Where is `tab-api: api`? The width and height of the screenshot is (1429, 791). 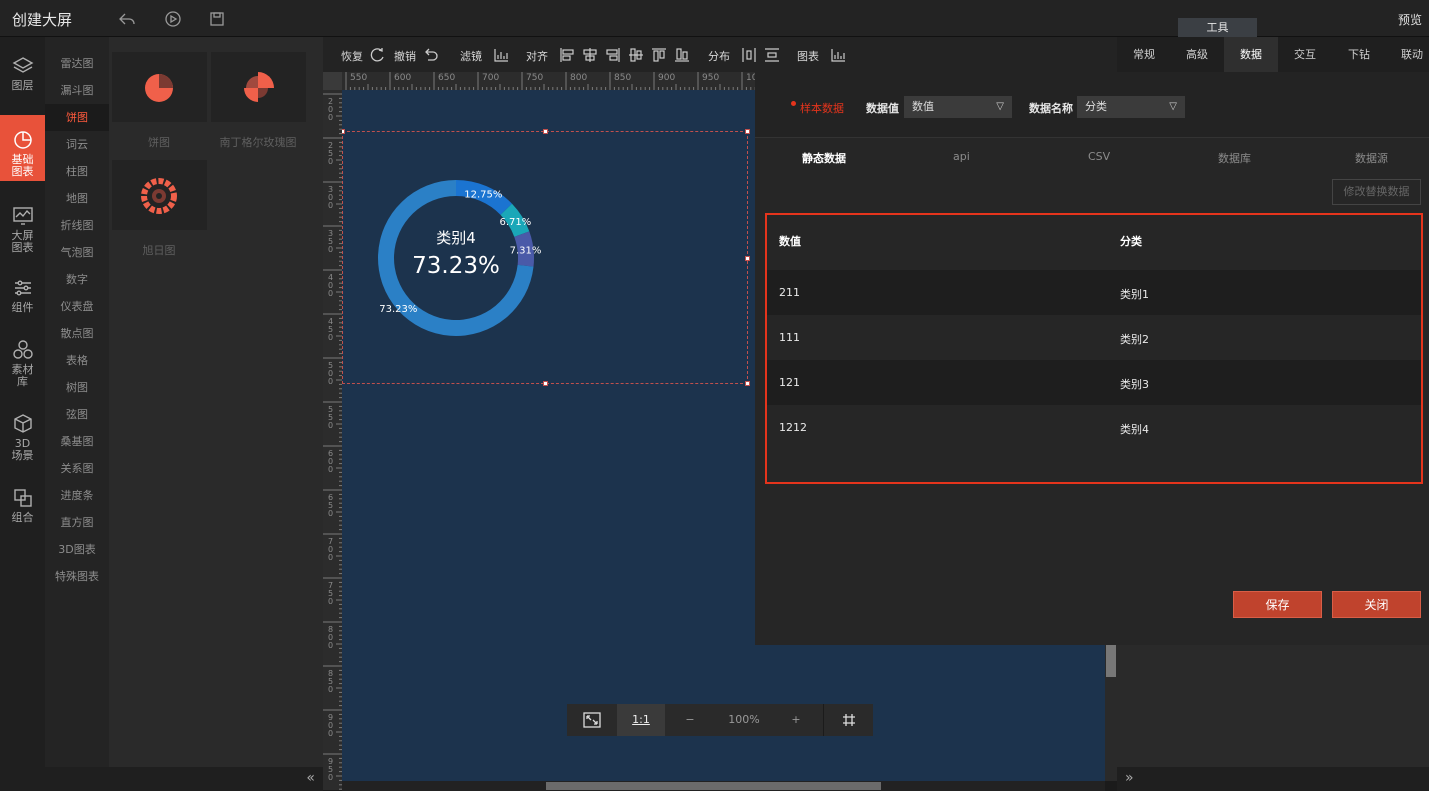 tab-api: api is located at coordinates (961, 156).